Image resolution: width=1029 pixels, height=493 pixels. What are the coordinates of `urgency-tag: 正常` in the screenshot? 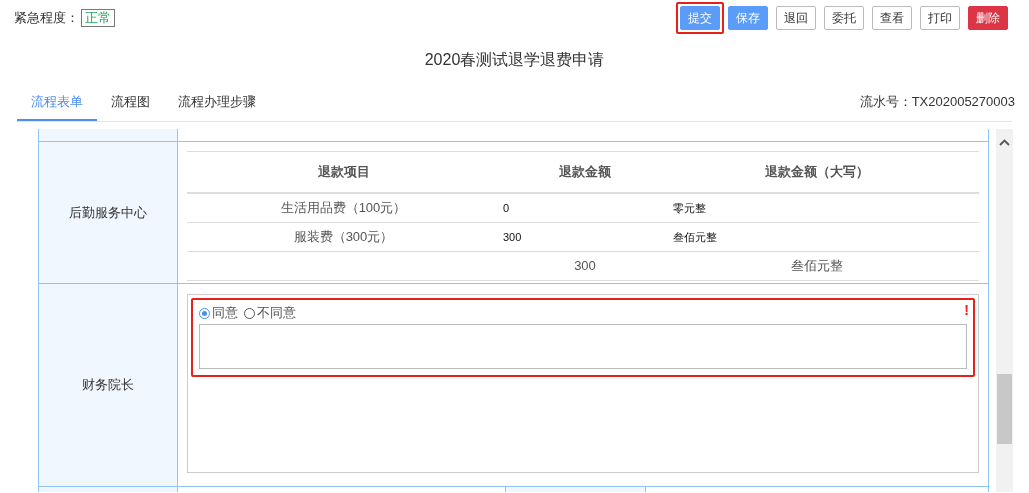 It's located at (98, 17).